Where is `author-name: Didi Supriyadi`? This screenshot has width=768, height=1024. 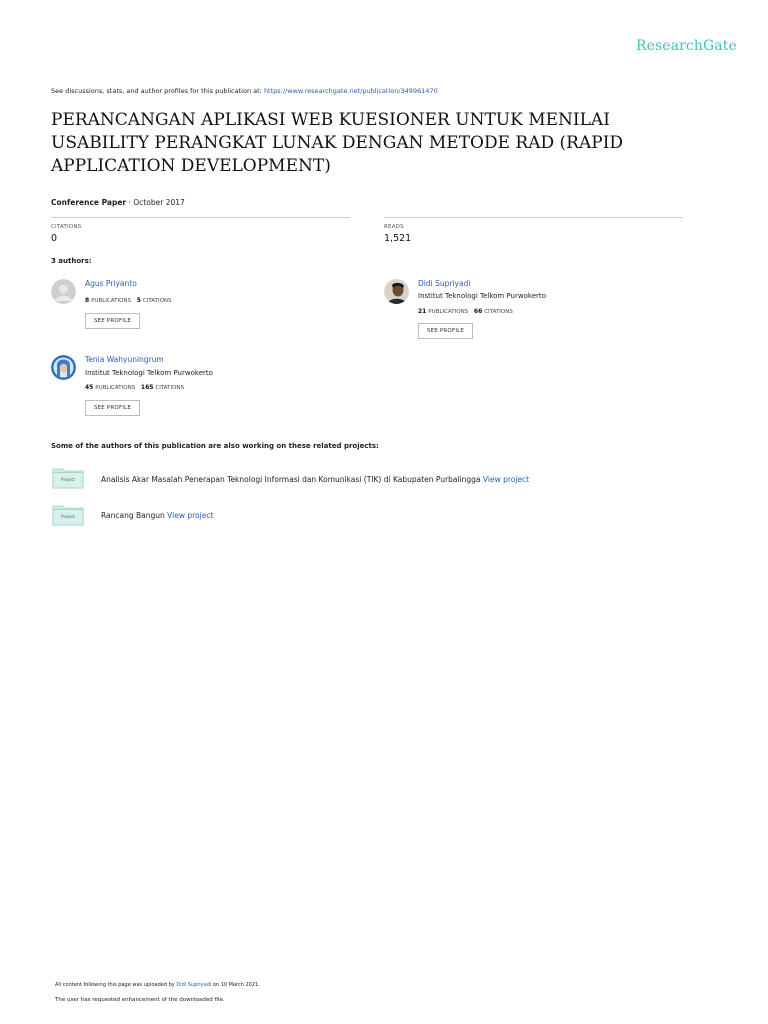
author-name: Didi Supriyadi is located at coordinates (444, 283).